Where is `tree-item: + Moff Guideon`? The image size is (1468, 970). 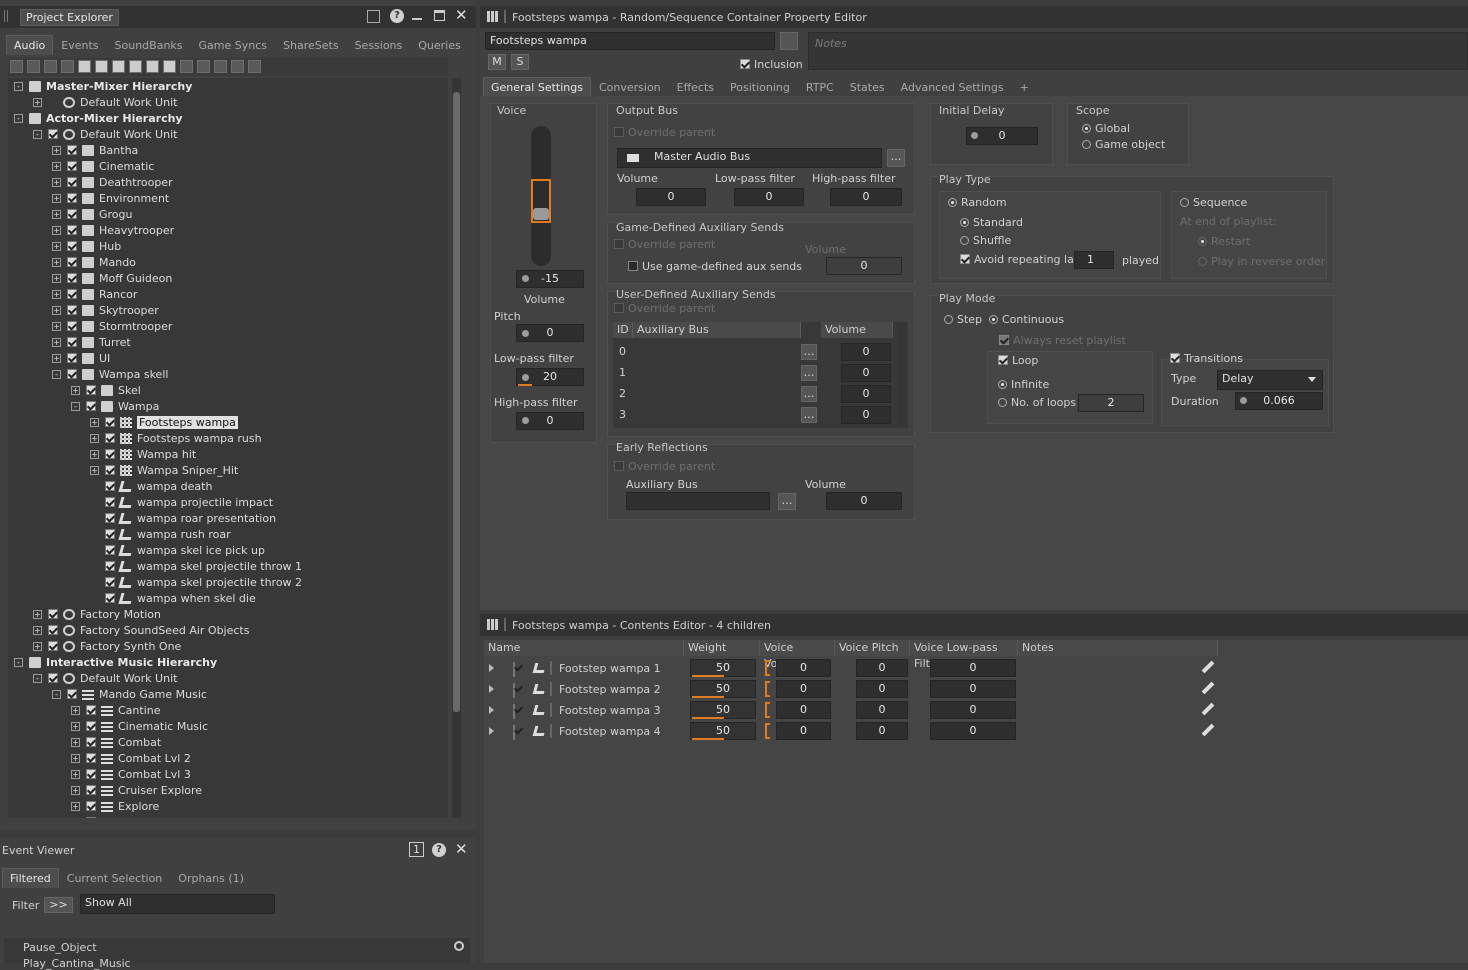 tree-item: + Moff Guideon is located at coordinates (112, 278).